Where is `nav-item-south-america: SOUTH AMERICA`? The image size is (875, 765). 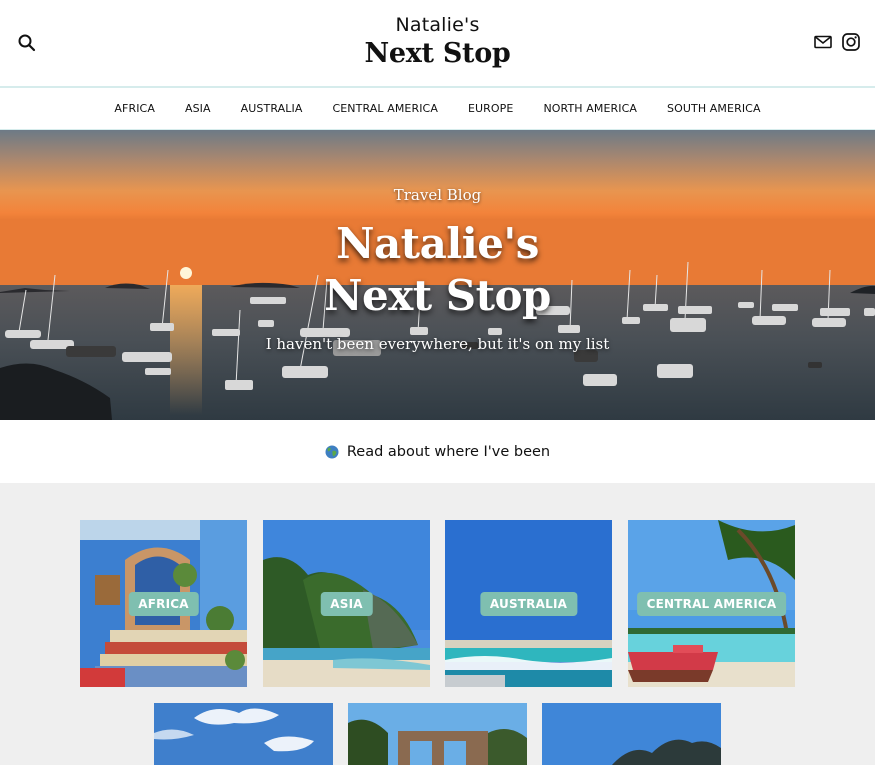 nav-item-south-america: SOUTH AMERICA is located at coordinates (714, 108).